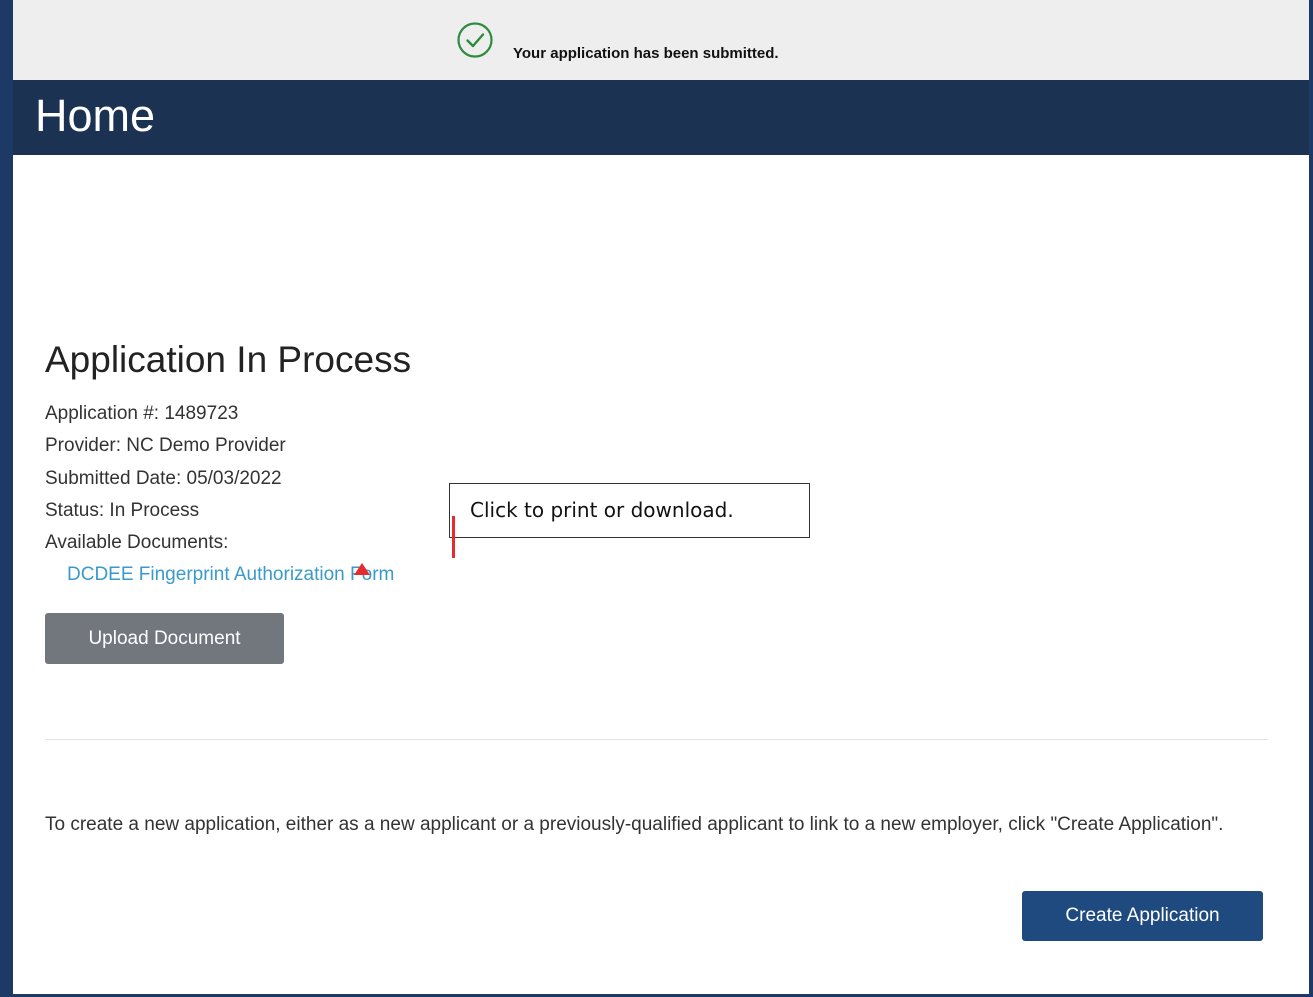 The image size is (1313, 997). What do you see at coordinates (362, 569) in the screenshot?
I see `annotation-arrow-icon` at bounding box center [362, 569].